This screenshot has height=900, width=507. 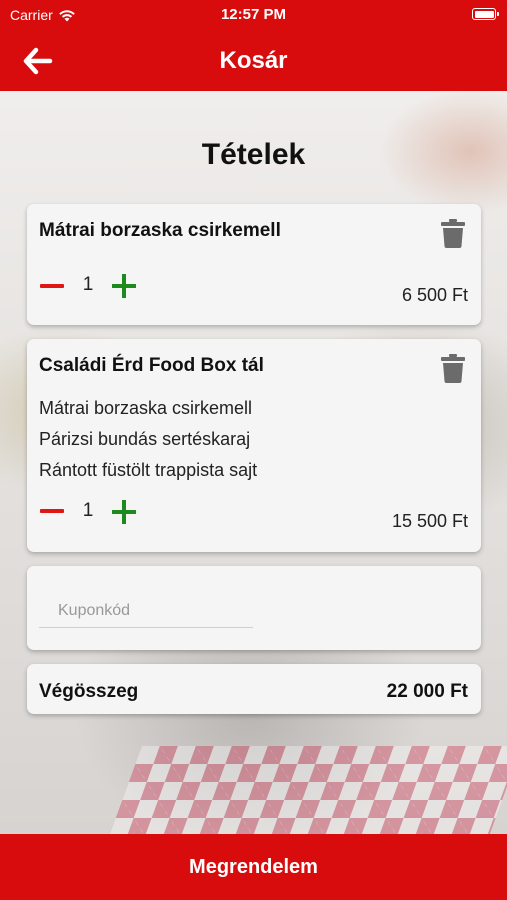 What do you see at coordinates (485, 14) in the screenshot?
I see `battery-icon` at bounding box center [485, 14].